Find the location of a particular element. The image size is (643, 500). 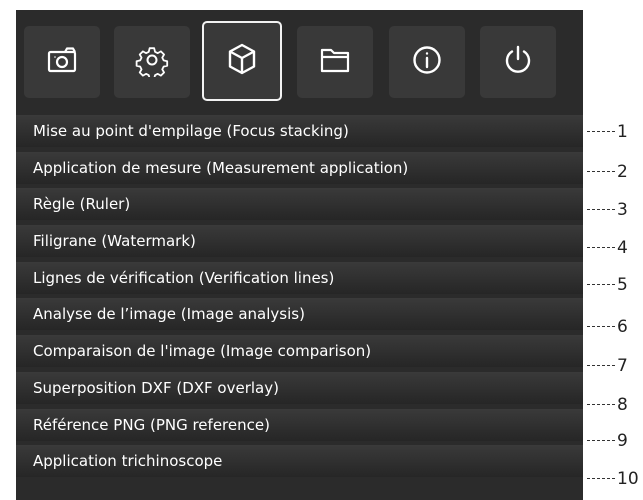

callout-3: 3 is located at coordinates (613, 210).